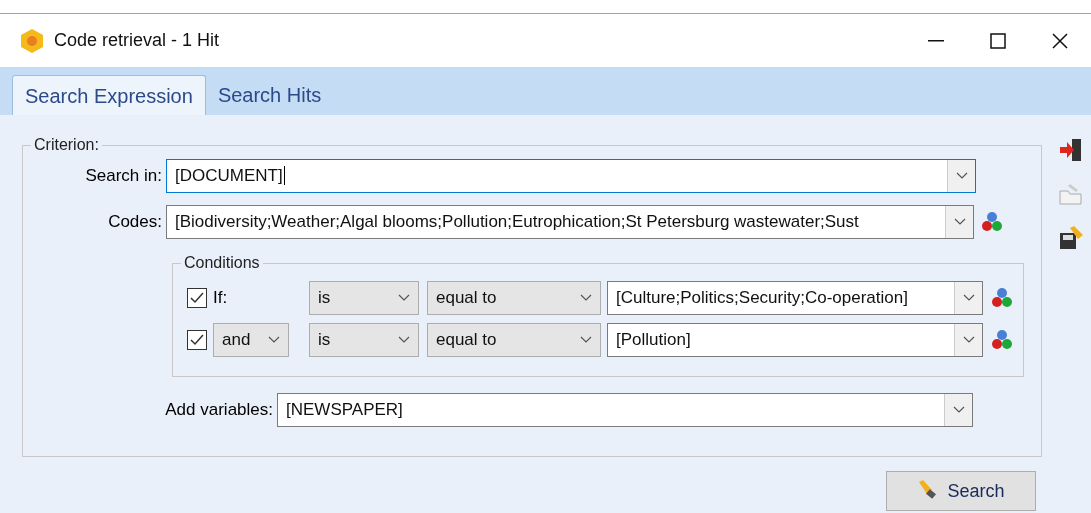 The width and height of the screenshot is (1091, 513). I want to click on group-label: Criterion:, so click(66, 145).